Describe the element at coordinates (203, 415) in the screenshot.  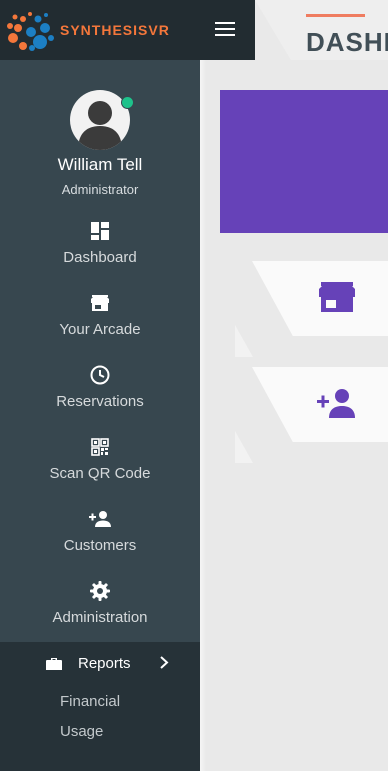
I see `main-edge-shadow` at that location.